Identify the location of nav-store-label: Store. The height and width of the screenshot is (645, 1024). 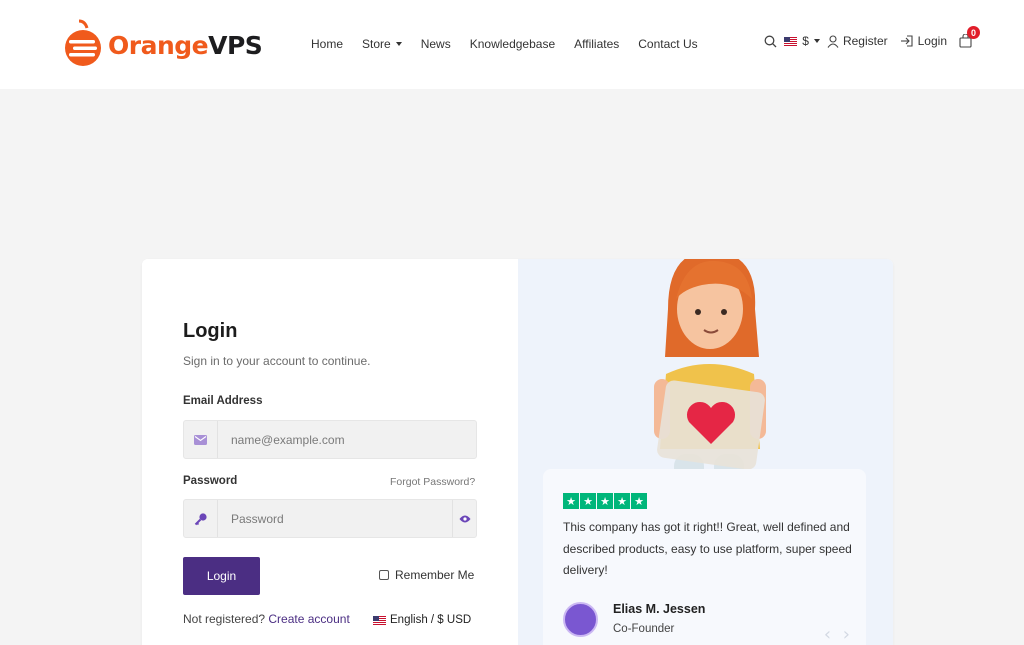
(376, 44).